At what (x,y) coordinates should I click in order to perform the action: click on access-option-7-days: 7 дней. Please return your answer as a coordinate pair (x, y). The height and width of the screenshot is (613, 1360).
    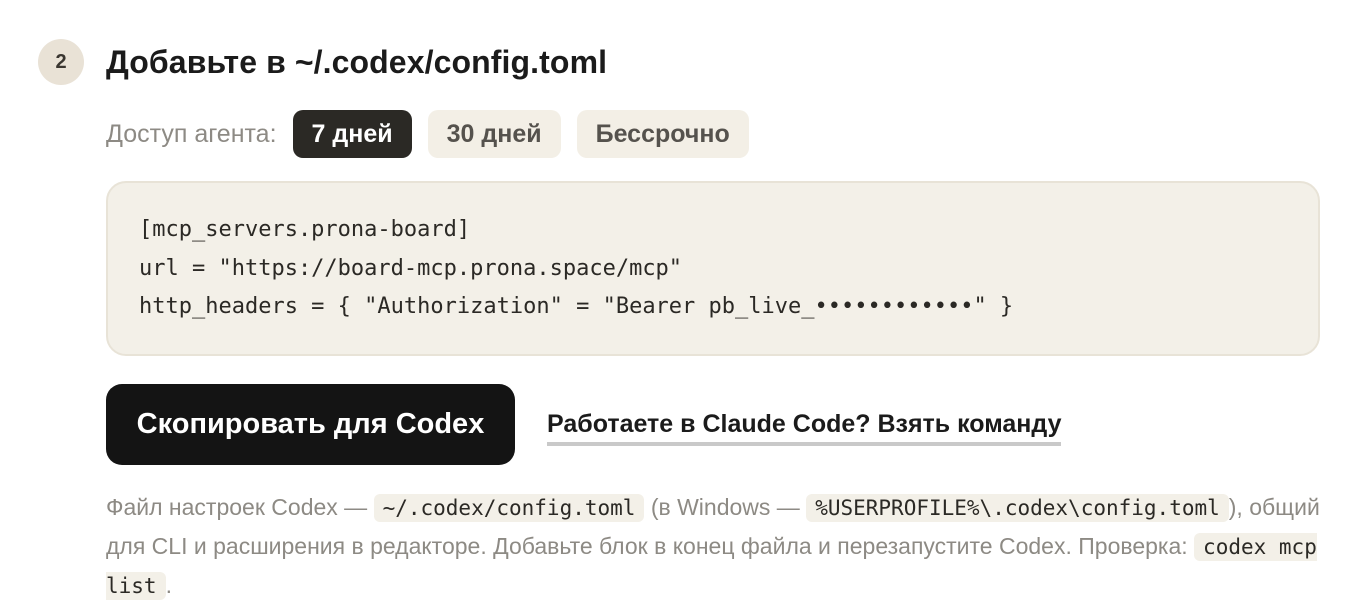
    Looking at the image, I should click on (352, 134).